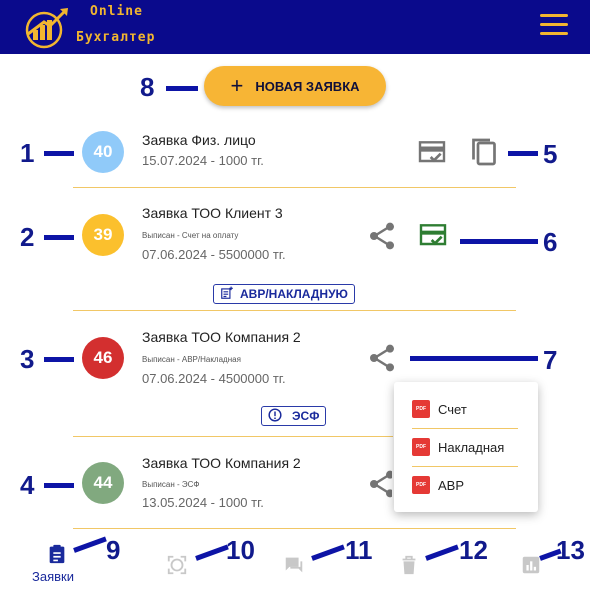 The image size is (590, 590). Describe the element at coordinates (190, 235) in the screenshot. I see `request-status: Выписан - Счет на оплату` at that location.